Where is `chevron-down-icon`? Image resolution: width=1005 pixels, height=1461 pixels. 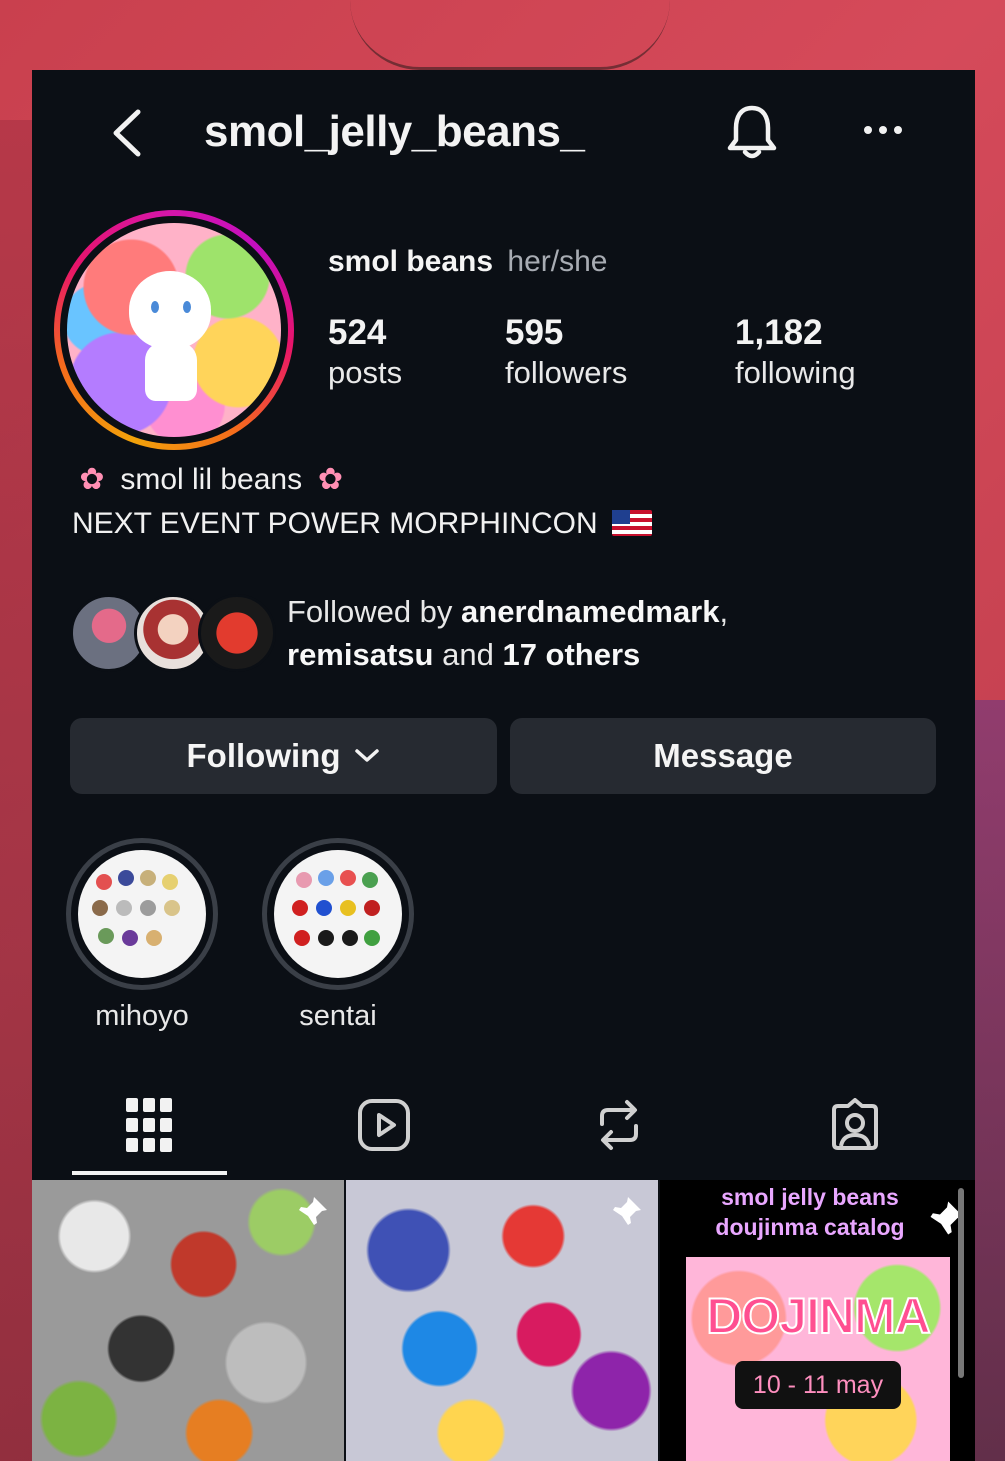 chevron-down-icon is located at coordinates (367, 755).